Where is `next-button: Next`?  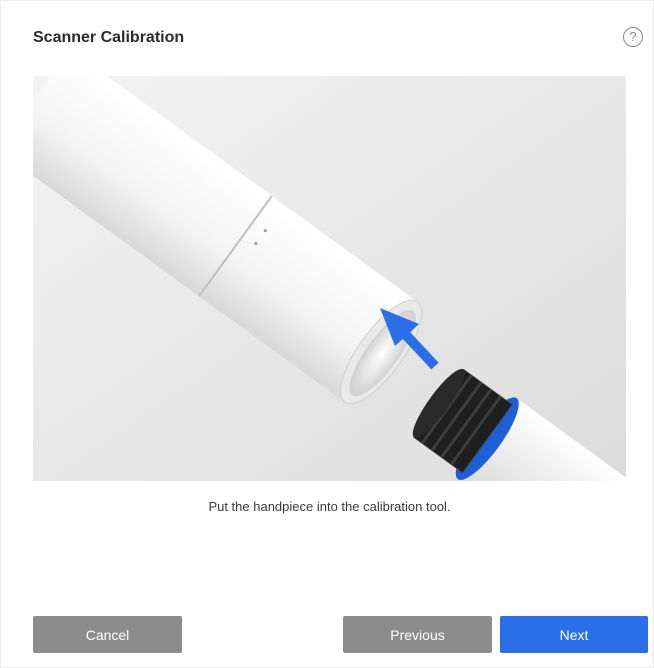 next-button: Next is located at coordinates (574, 634).